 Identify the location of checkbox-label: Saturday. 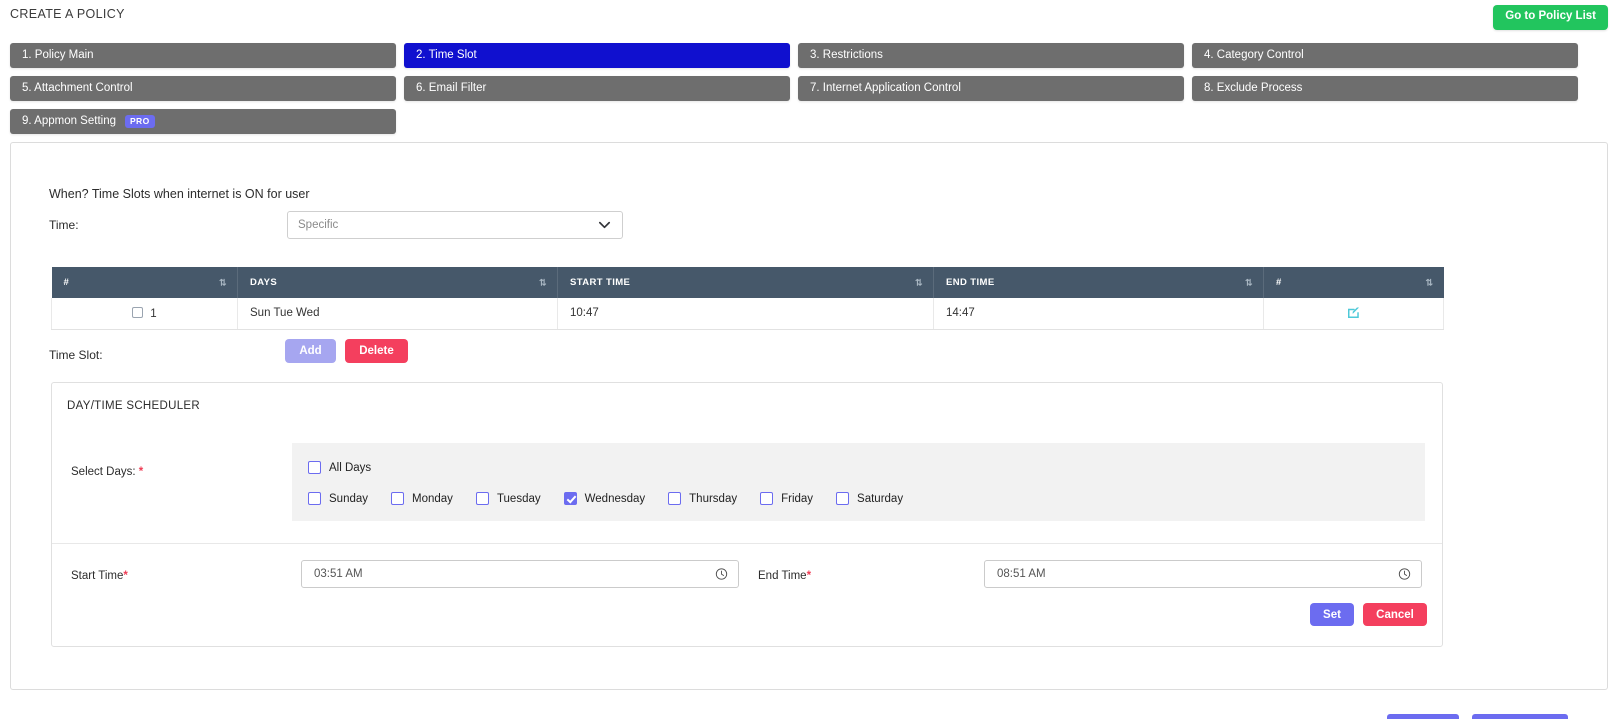
(880, 498).